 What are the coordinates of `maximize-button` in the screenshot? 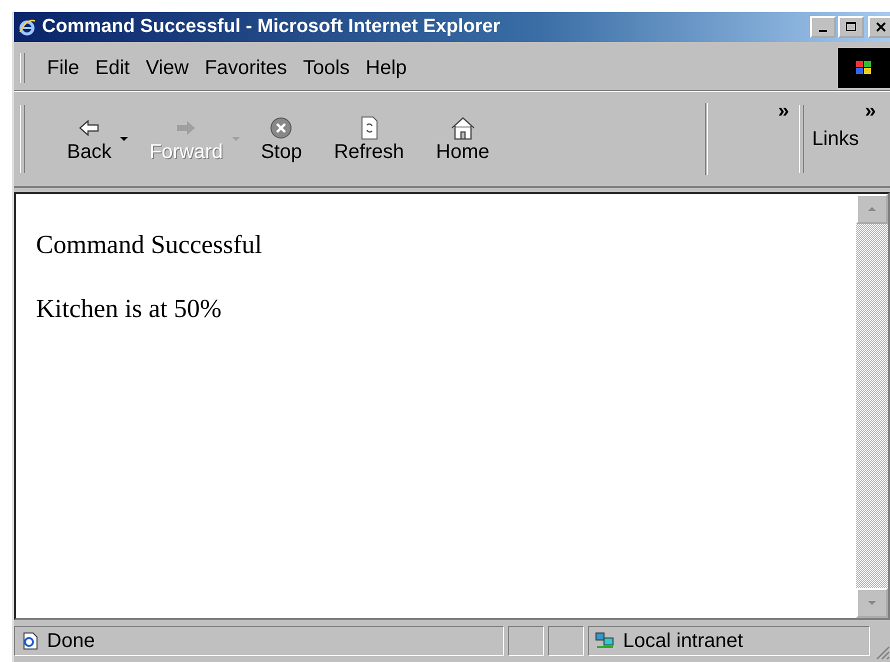 It's located at (851, 27).